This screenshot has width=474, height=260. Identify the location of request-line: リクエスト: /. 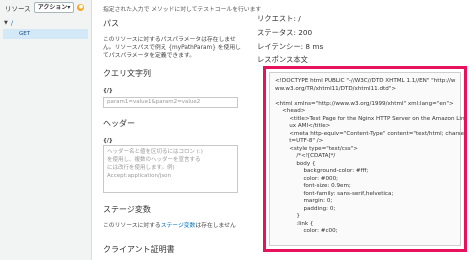
(279, 18).